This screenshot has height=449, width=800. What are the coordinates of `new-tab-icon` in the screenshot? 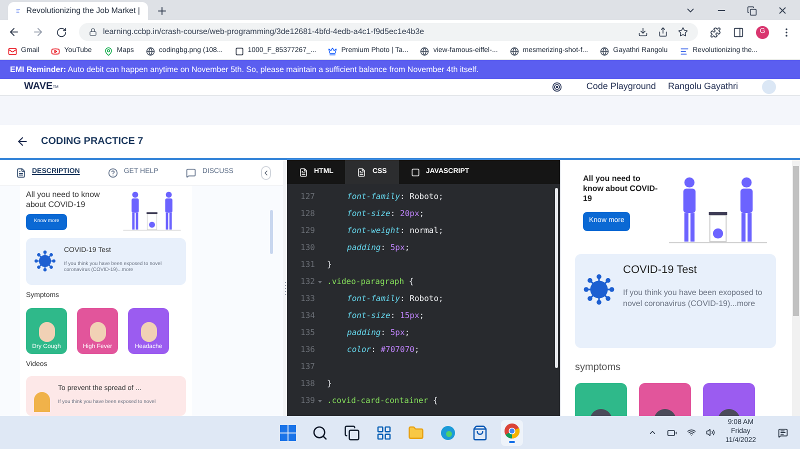 It's located at (162, 11).